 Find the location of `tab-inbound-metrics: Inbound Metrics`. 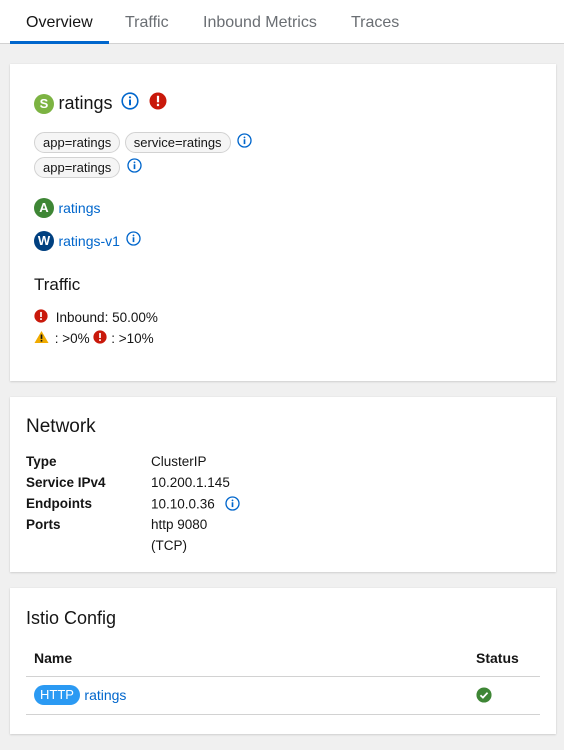

tab-inbound-metrics: Inbound Metrics is located at coordinates (260, 22).